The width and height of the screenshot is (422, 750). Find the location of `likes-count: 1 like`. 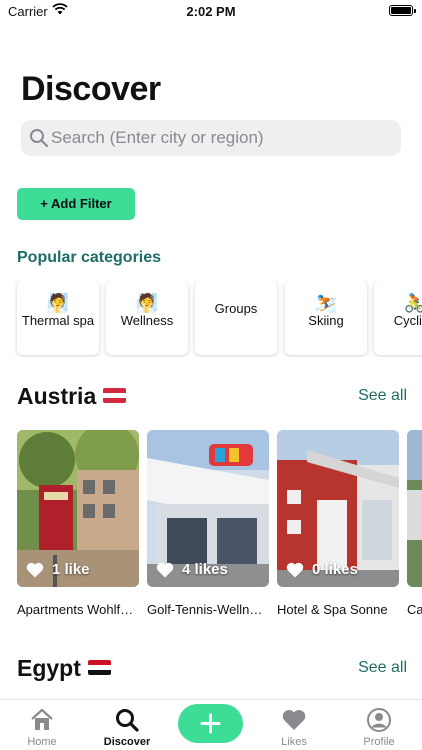

likes-count: 1 like is located at coordinates (71, 569).